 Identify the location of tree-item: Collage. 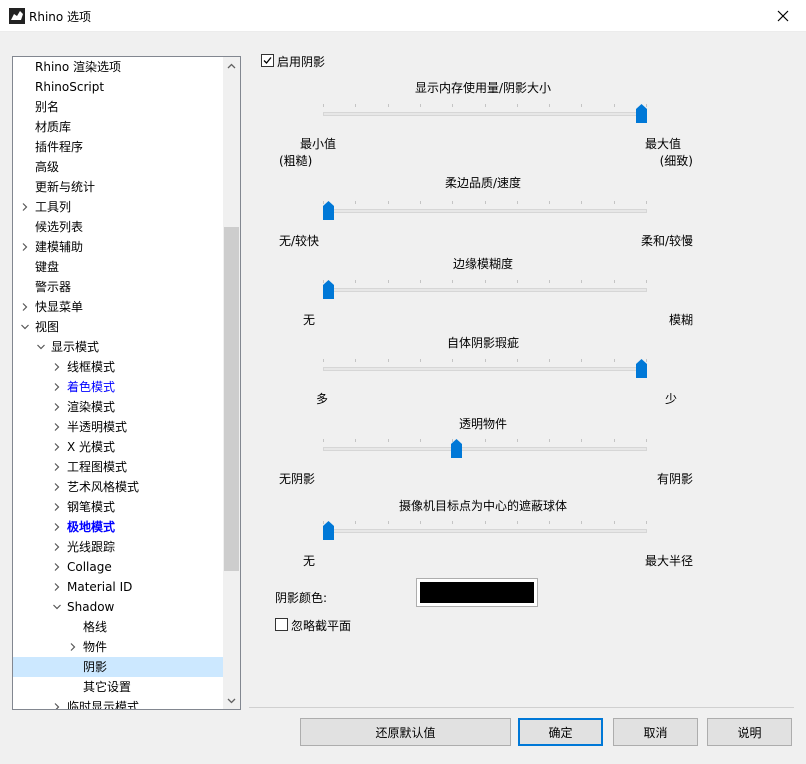
(118, 567).